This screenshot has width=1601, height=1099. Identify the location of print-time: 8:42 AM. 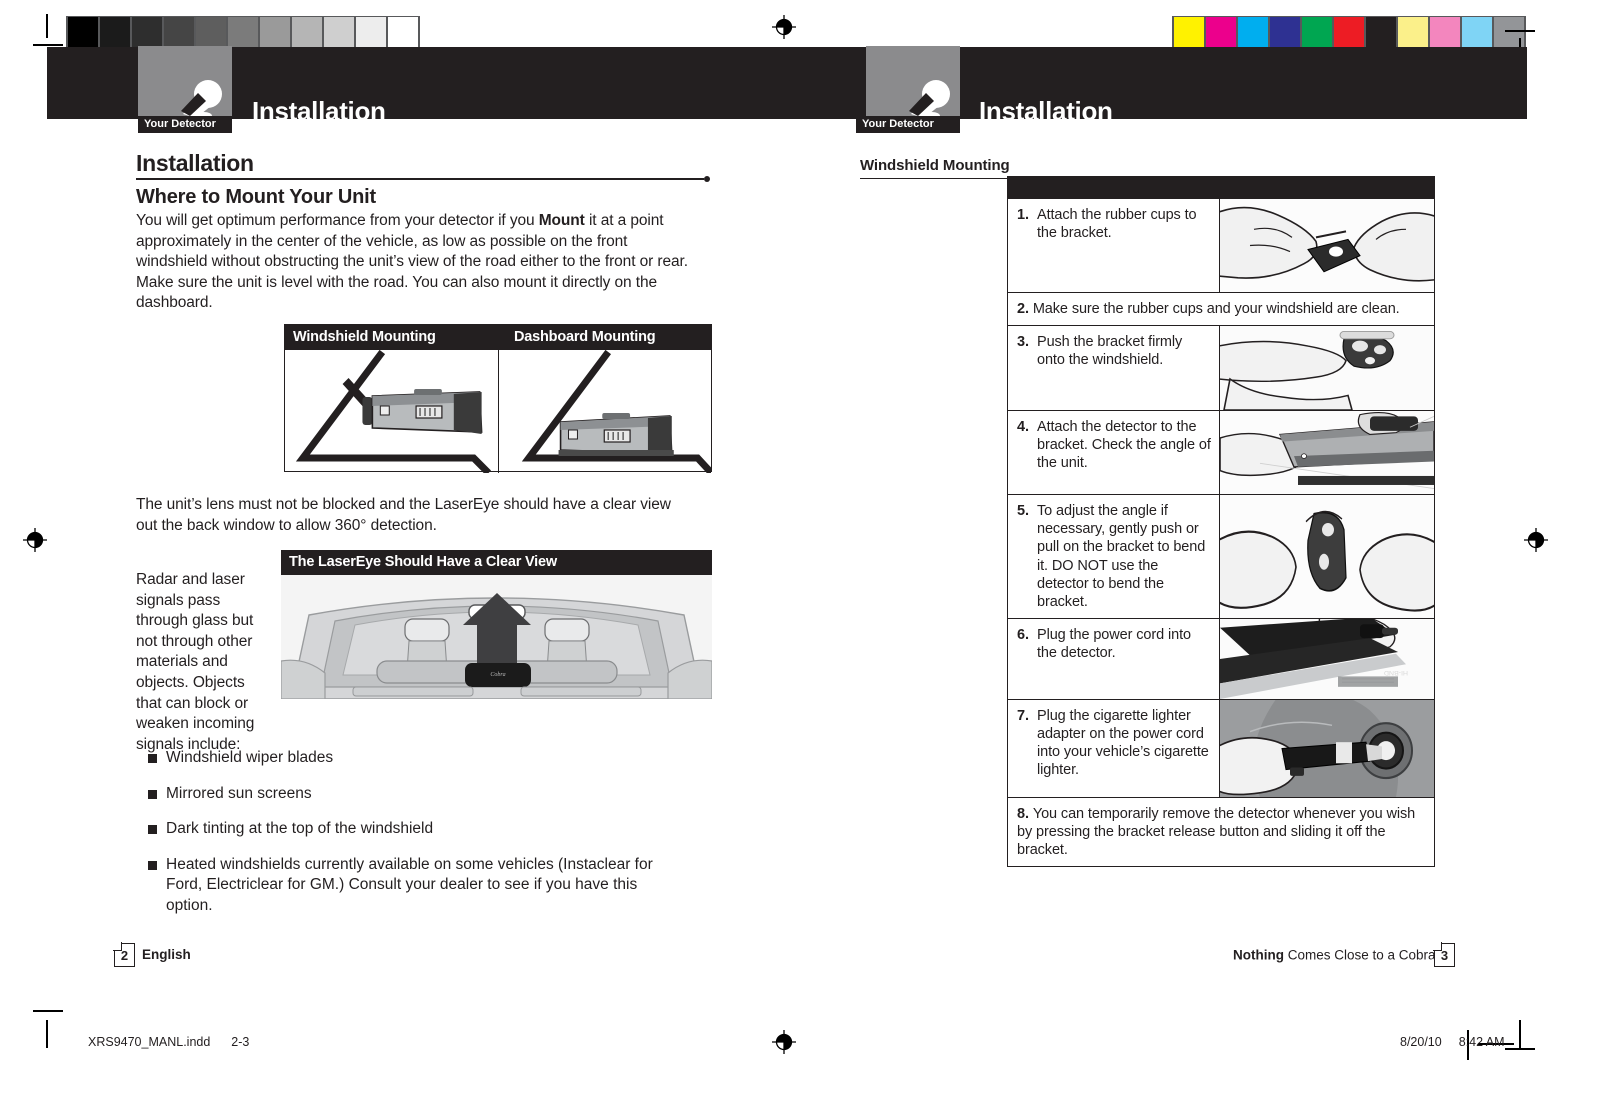
(1481, 1042).